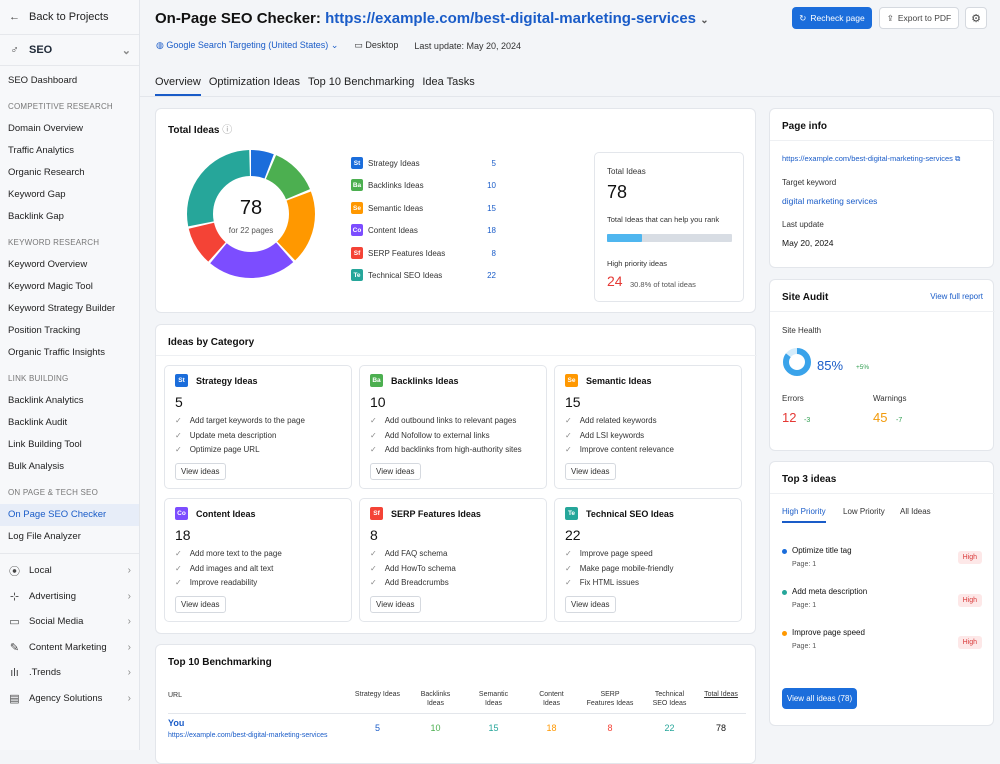  What do you see at coordinates (69, 673) in the screenshot?
I see `sidebar-cat-trends: ılı .Trends ›` at bounding box center [69, 673].